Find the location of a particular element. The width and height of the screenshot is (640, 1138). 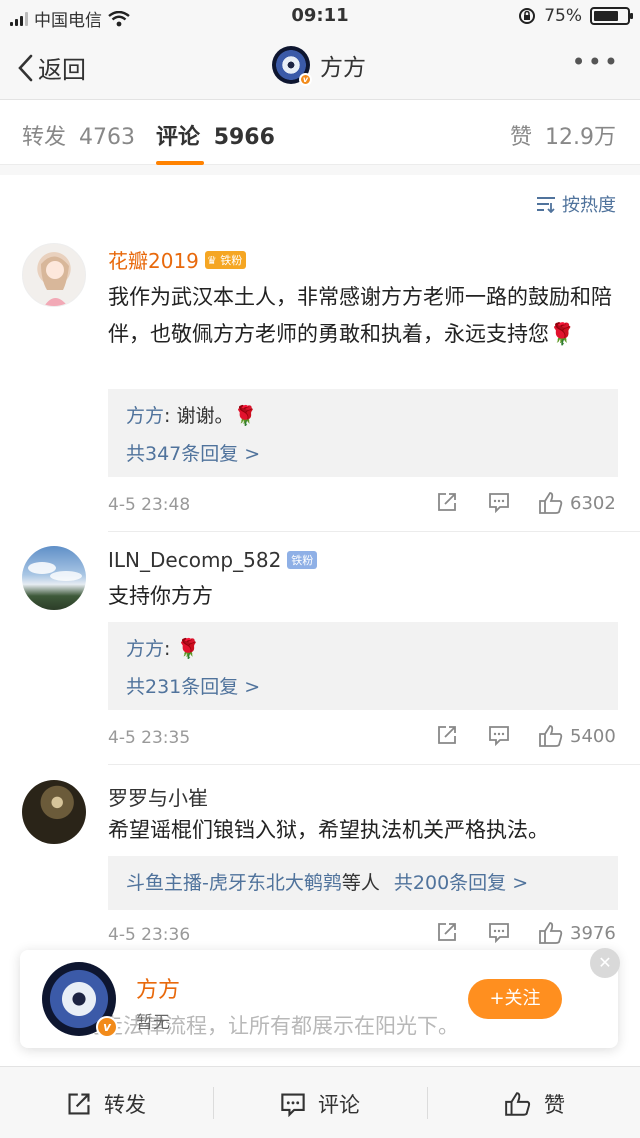

sort-button: 按热度 is located at coordinates (576, 204).